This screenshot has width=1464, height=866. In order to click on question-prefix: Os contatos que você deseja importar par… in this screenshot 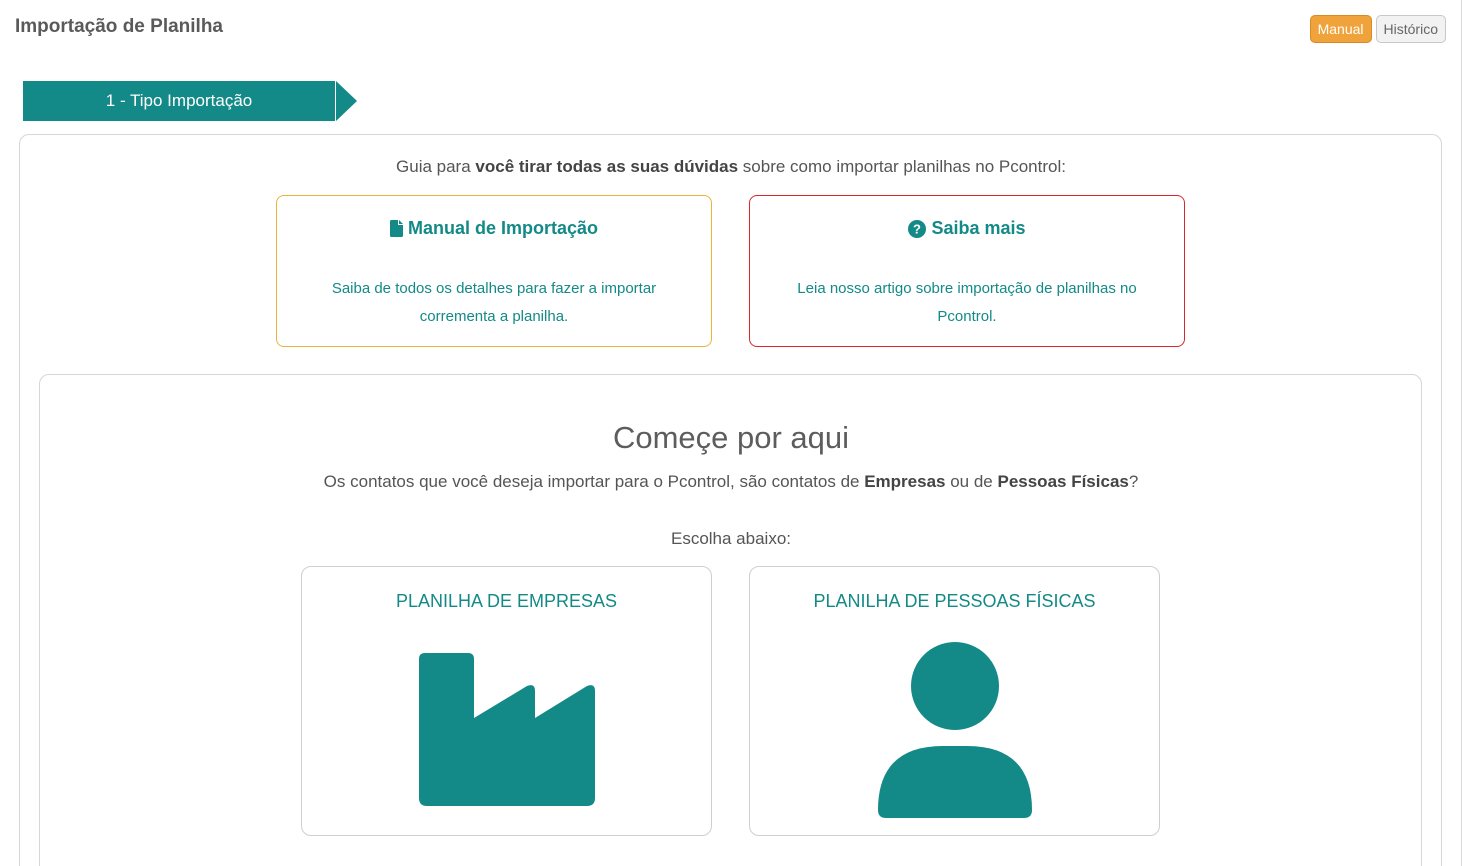, I will do `click(594, 481)`.